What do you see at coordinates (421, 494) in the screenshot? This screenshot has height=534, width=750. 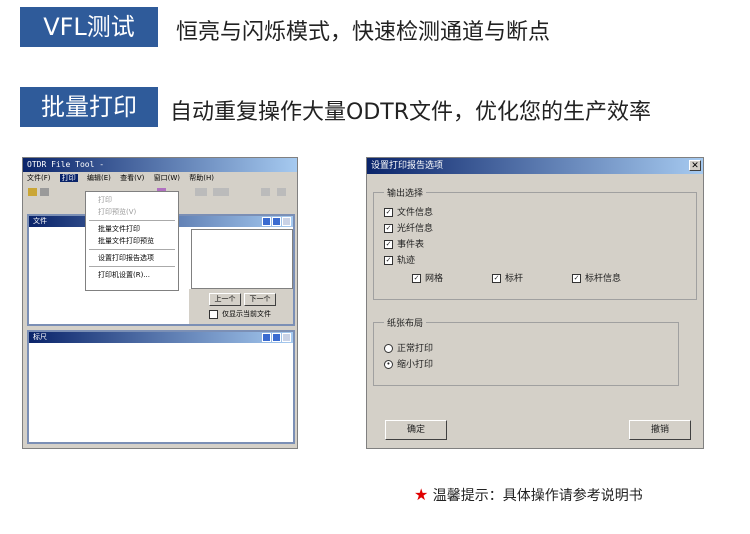 I see `star-icon: ★` at bounding box center [421, 494].